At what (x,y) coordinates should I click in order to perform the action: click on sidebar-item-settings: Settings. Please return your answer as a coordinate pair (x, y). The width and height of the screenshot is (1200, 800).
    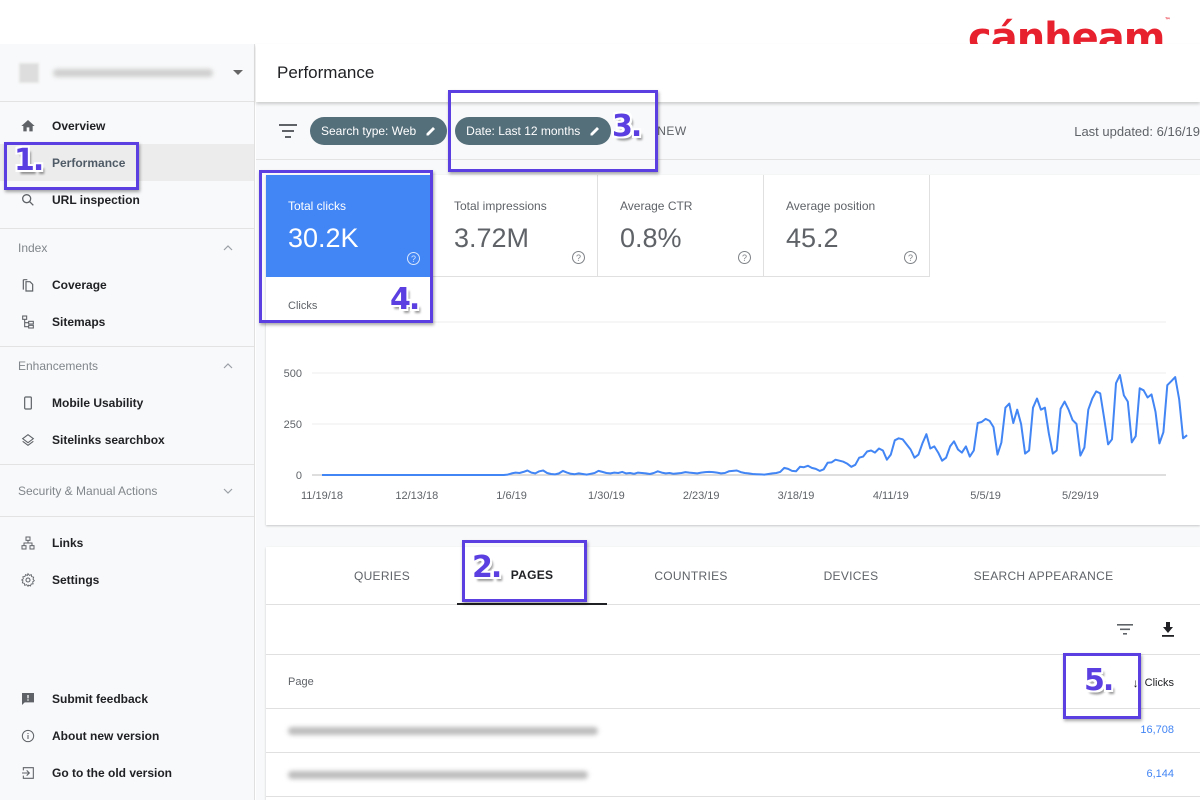
    Looking at the image, I should click on (127, 579).